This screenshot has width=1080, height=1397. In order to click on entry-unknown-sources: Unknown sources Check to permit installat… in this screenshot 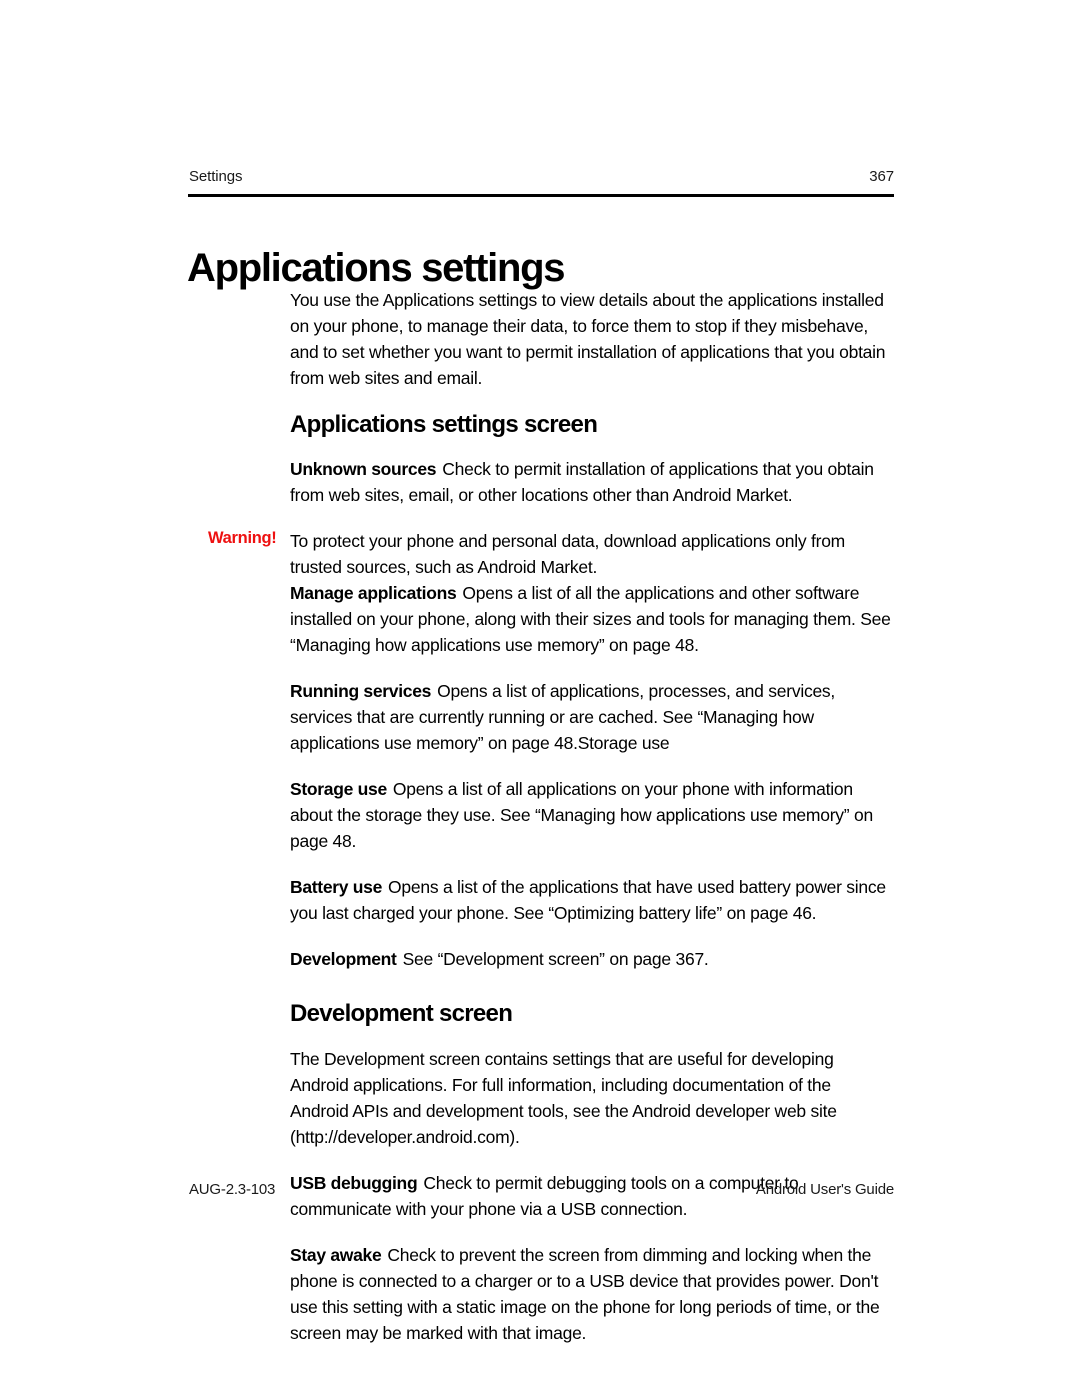, I will do `click(591, 482)`.